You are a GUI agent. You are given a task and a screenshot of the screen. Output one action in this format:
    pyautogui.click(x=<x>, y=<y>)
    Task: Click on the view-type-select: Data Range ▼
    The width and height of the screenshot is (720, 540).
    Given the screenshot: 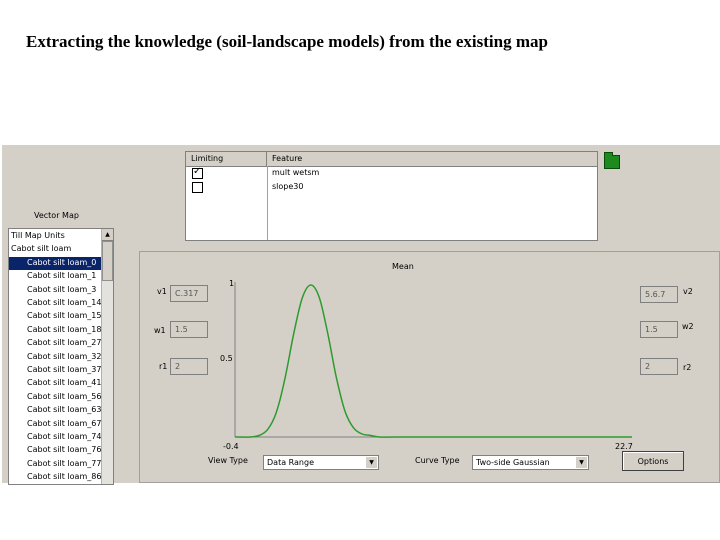 What is the action you would take?
    pyautogui.click(x=321, y=462)
    